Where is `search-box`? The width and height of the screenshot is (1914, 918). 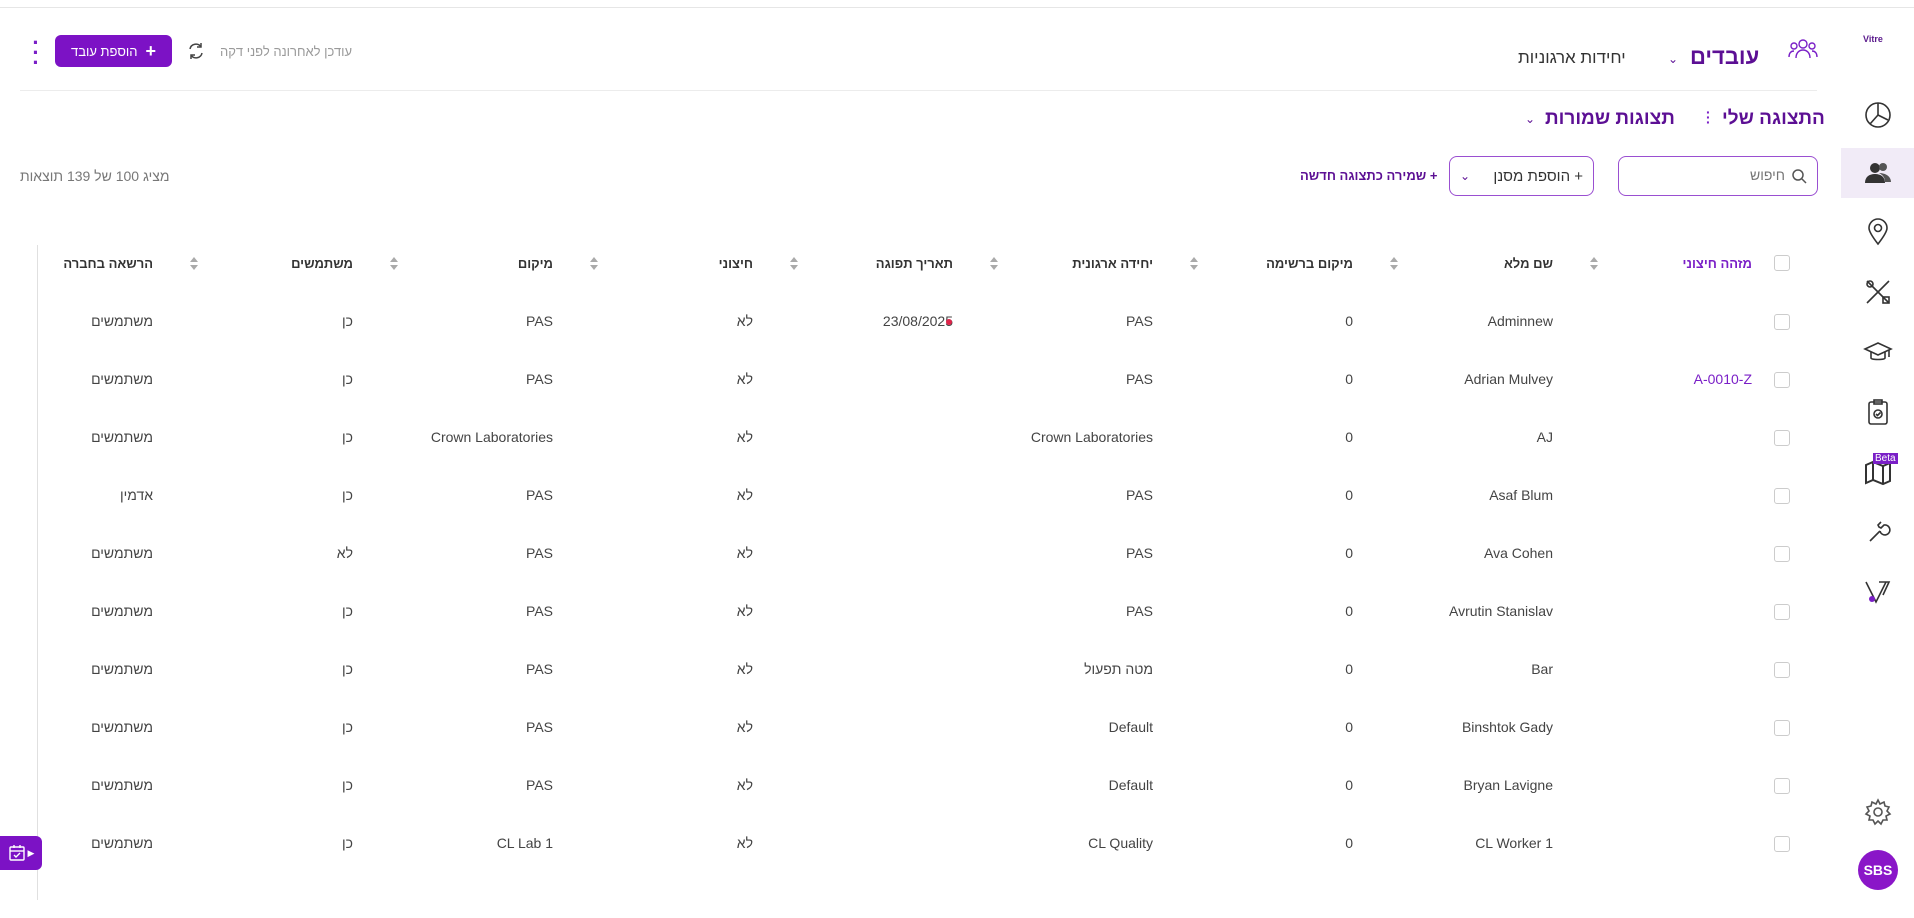
search-box is located at coordinates (1718, 176).